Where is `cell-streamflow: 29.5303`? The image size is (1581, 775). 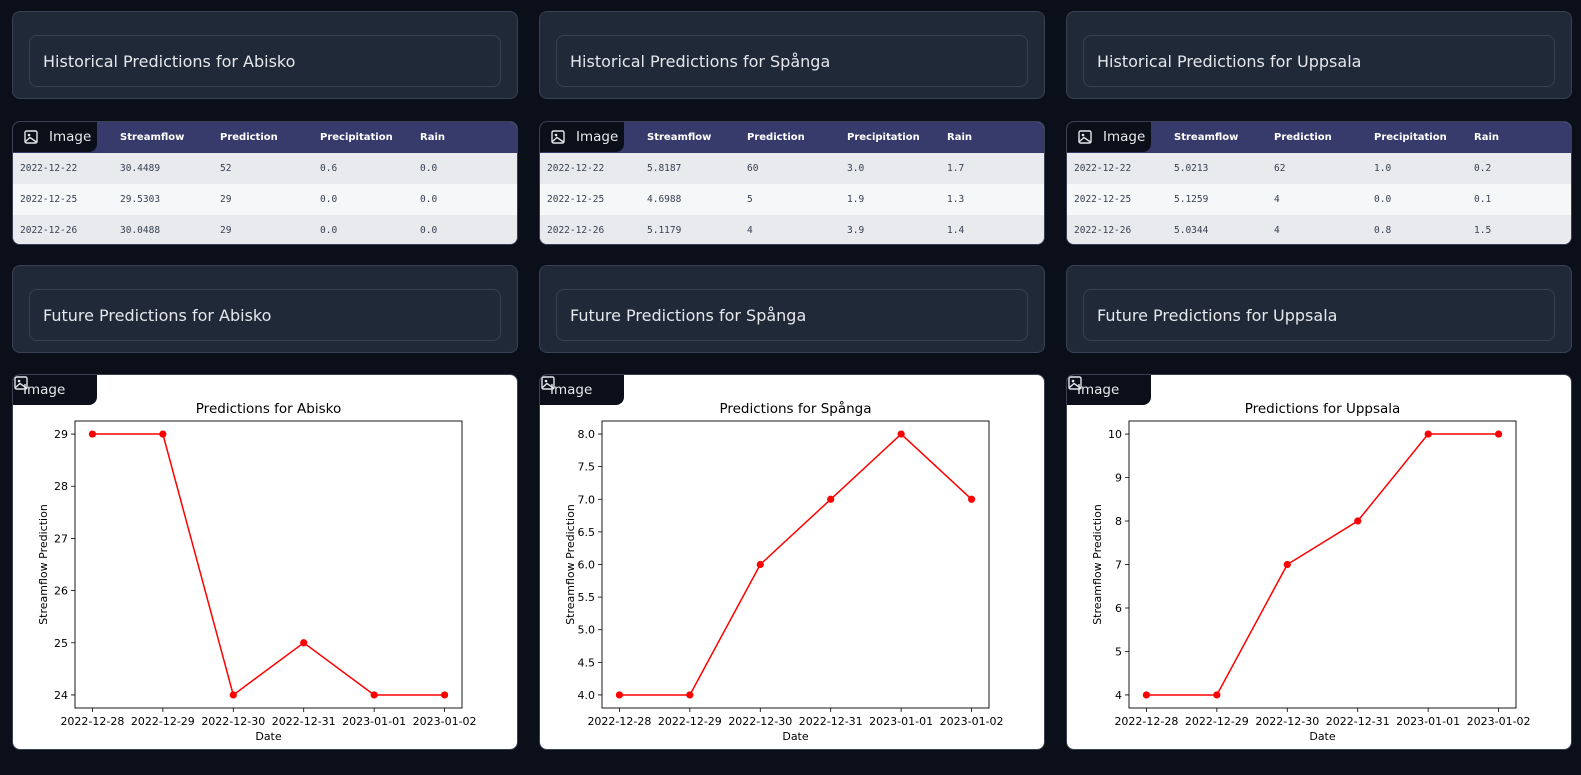
cell-streamflow: 29.5303 is located at coordinates (140, 199).